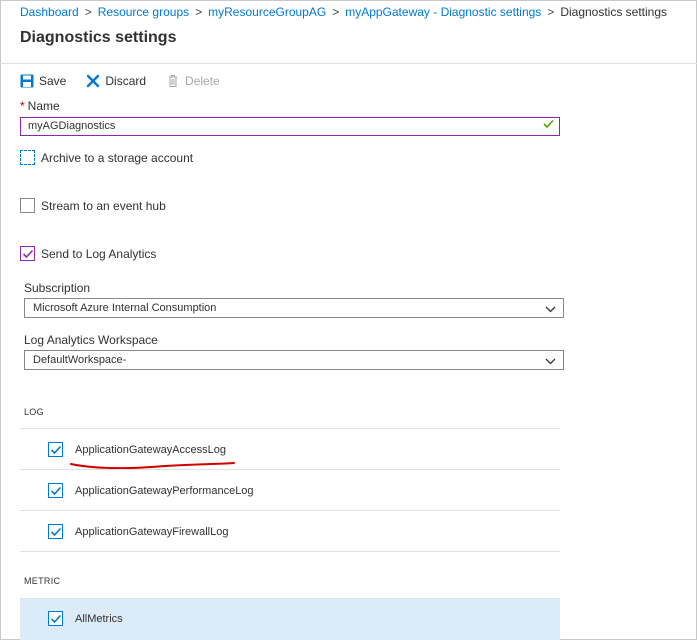 This screenshot has width=697, height=640. Describe the element at coordinates (34, 412) in the screenshot. I see `log-section-label: LOG` at that location.